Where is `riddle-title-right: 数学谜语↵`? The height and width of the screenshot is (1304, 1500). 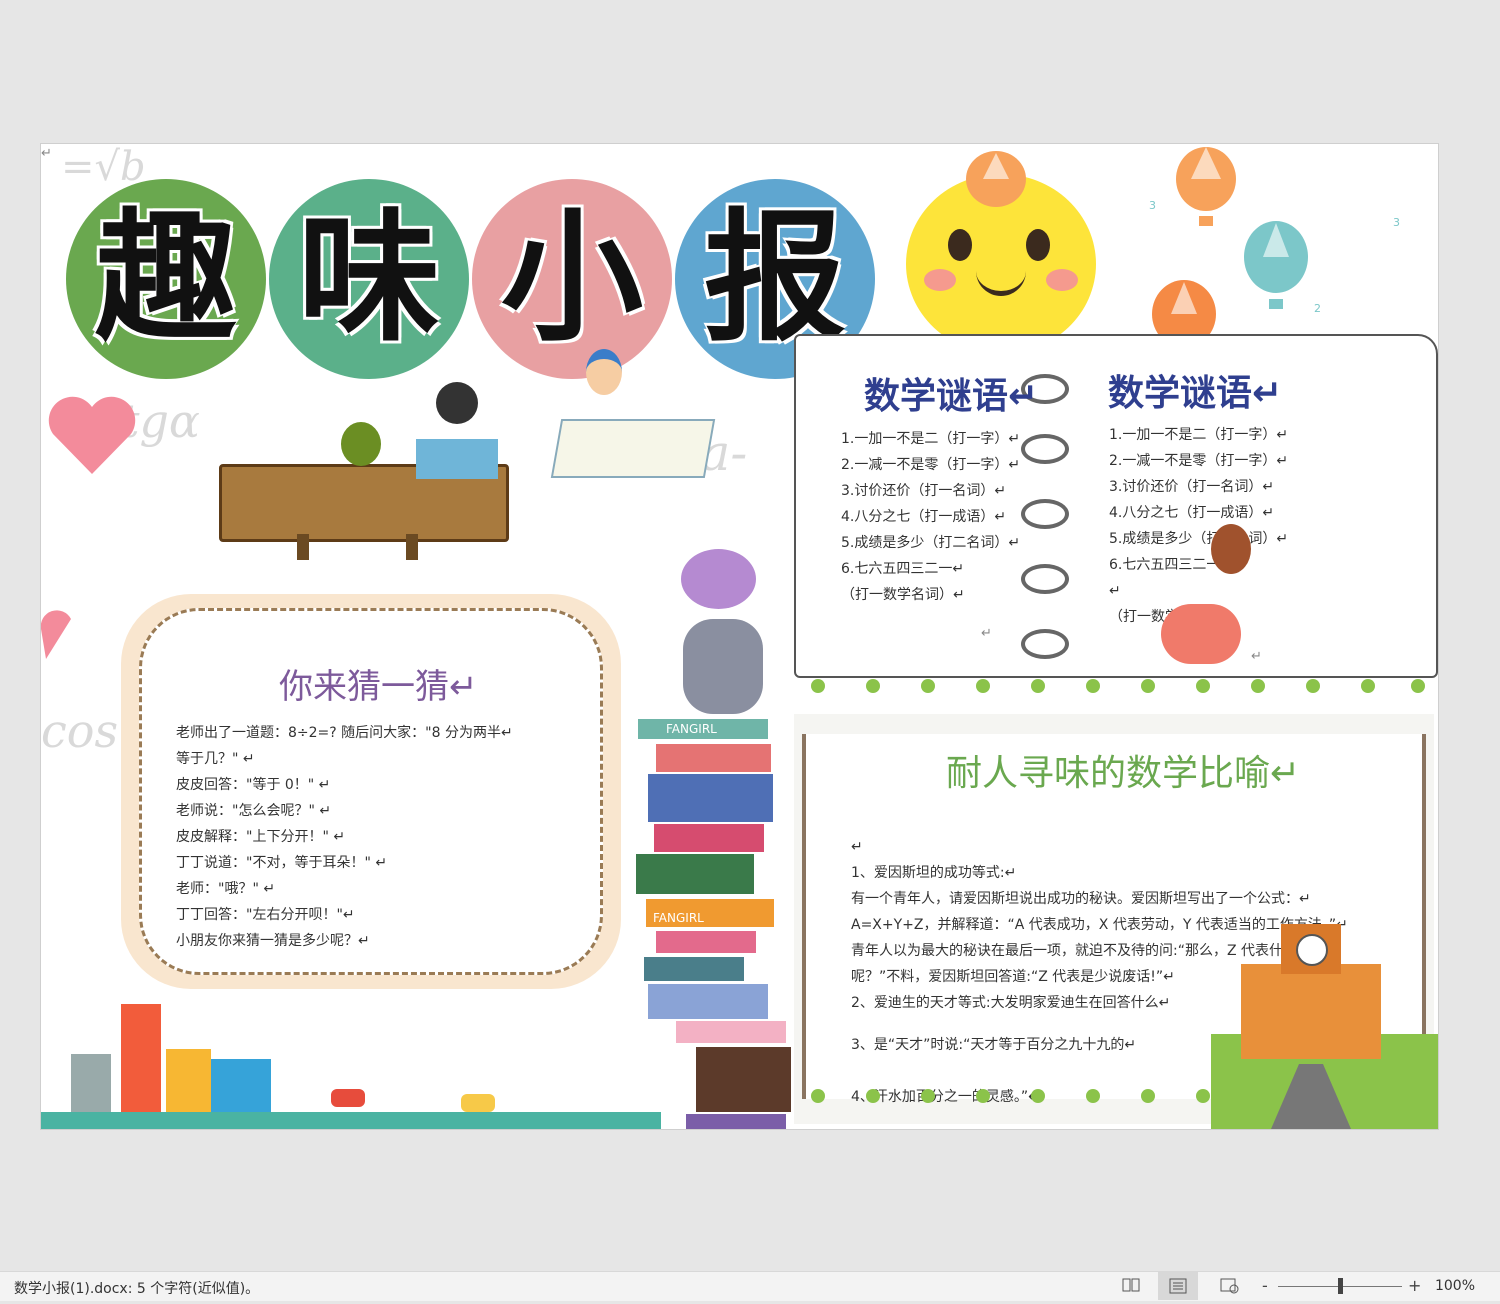 riddle-title-right: 数学谜语↵ is located at coordinates (1195, 393).